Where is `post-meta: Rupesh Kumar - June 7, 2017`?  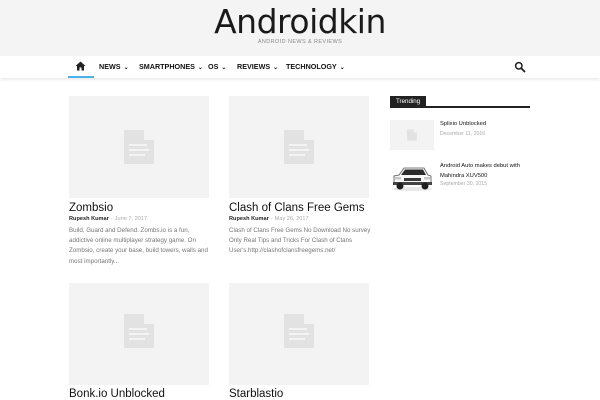 post-meta: Rupesh Kumar - June 7, 2017 is located at coordinates (108, 219).